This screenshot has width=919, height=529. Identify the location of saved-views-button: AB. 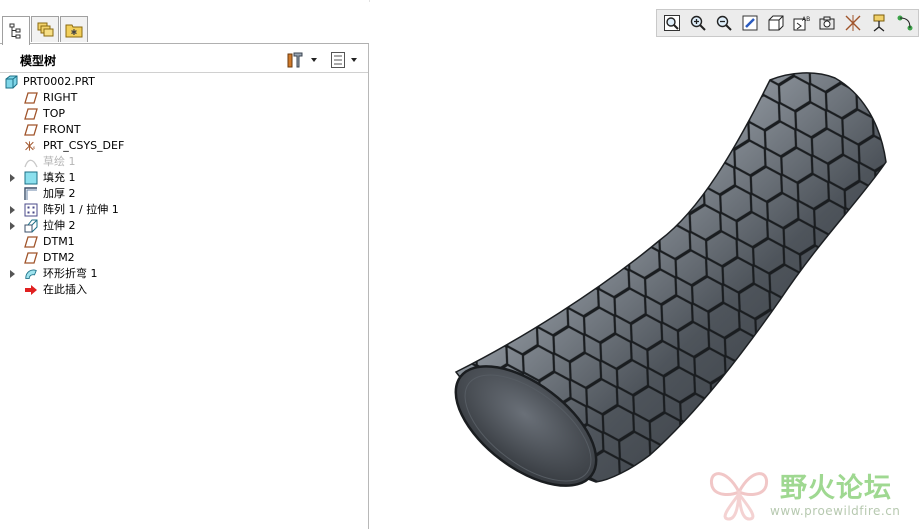
(801, 23).